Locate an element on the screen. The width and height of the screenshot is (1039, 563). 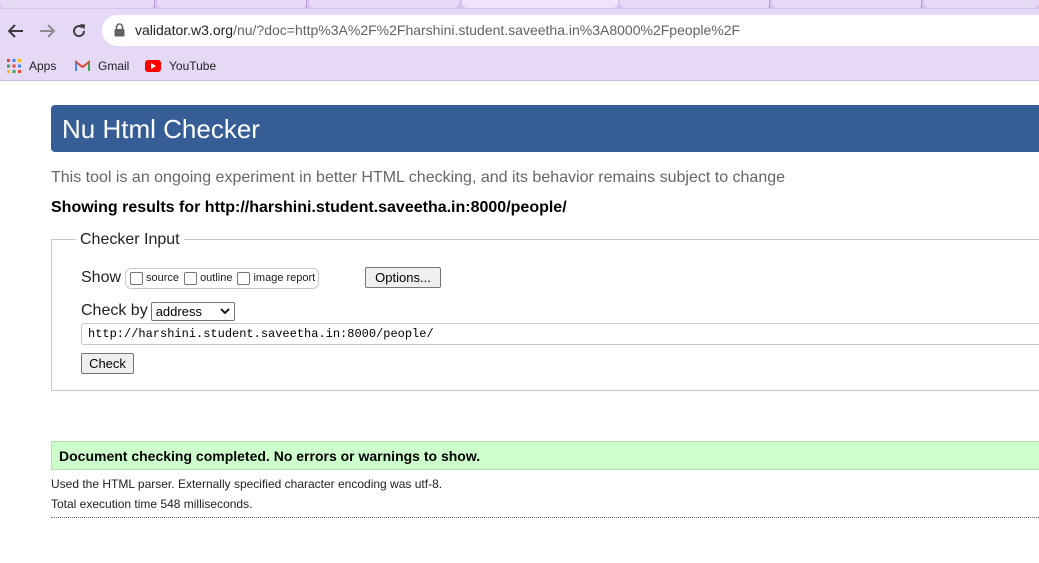
checker-input-legend: Checker Input is located at coordinates (130, 240).